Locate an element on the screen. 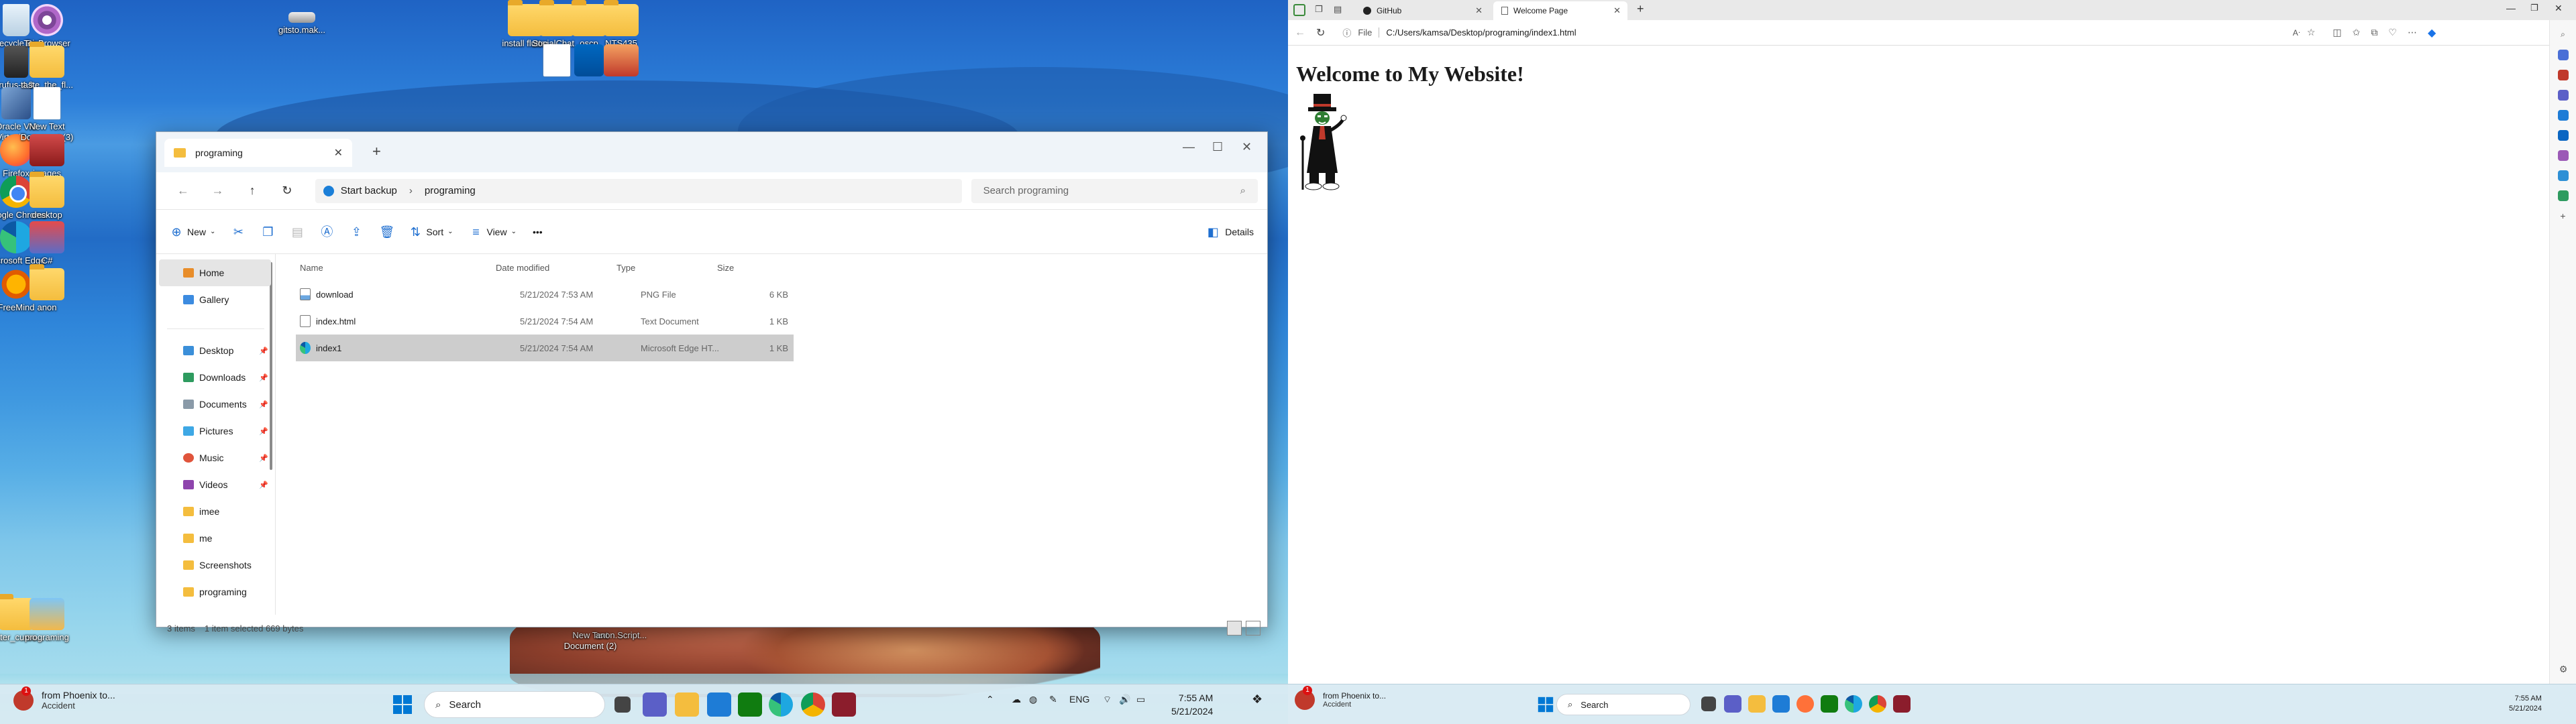  sidebar-item-videos: Videos 📌 is located at coordinates (215, 484).